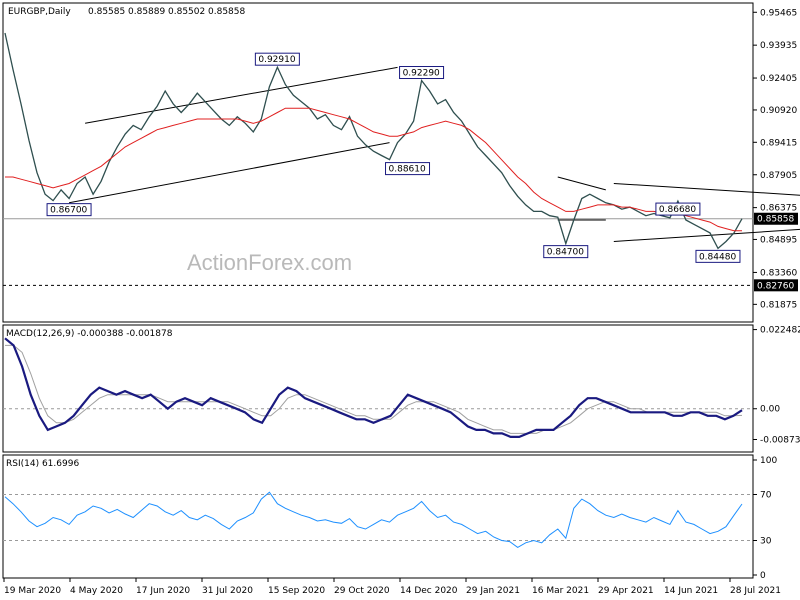  I want to click on annotation-label-4: 0.84700, so click(565, 253).